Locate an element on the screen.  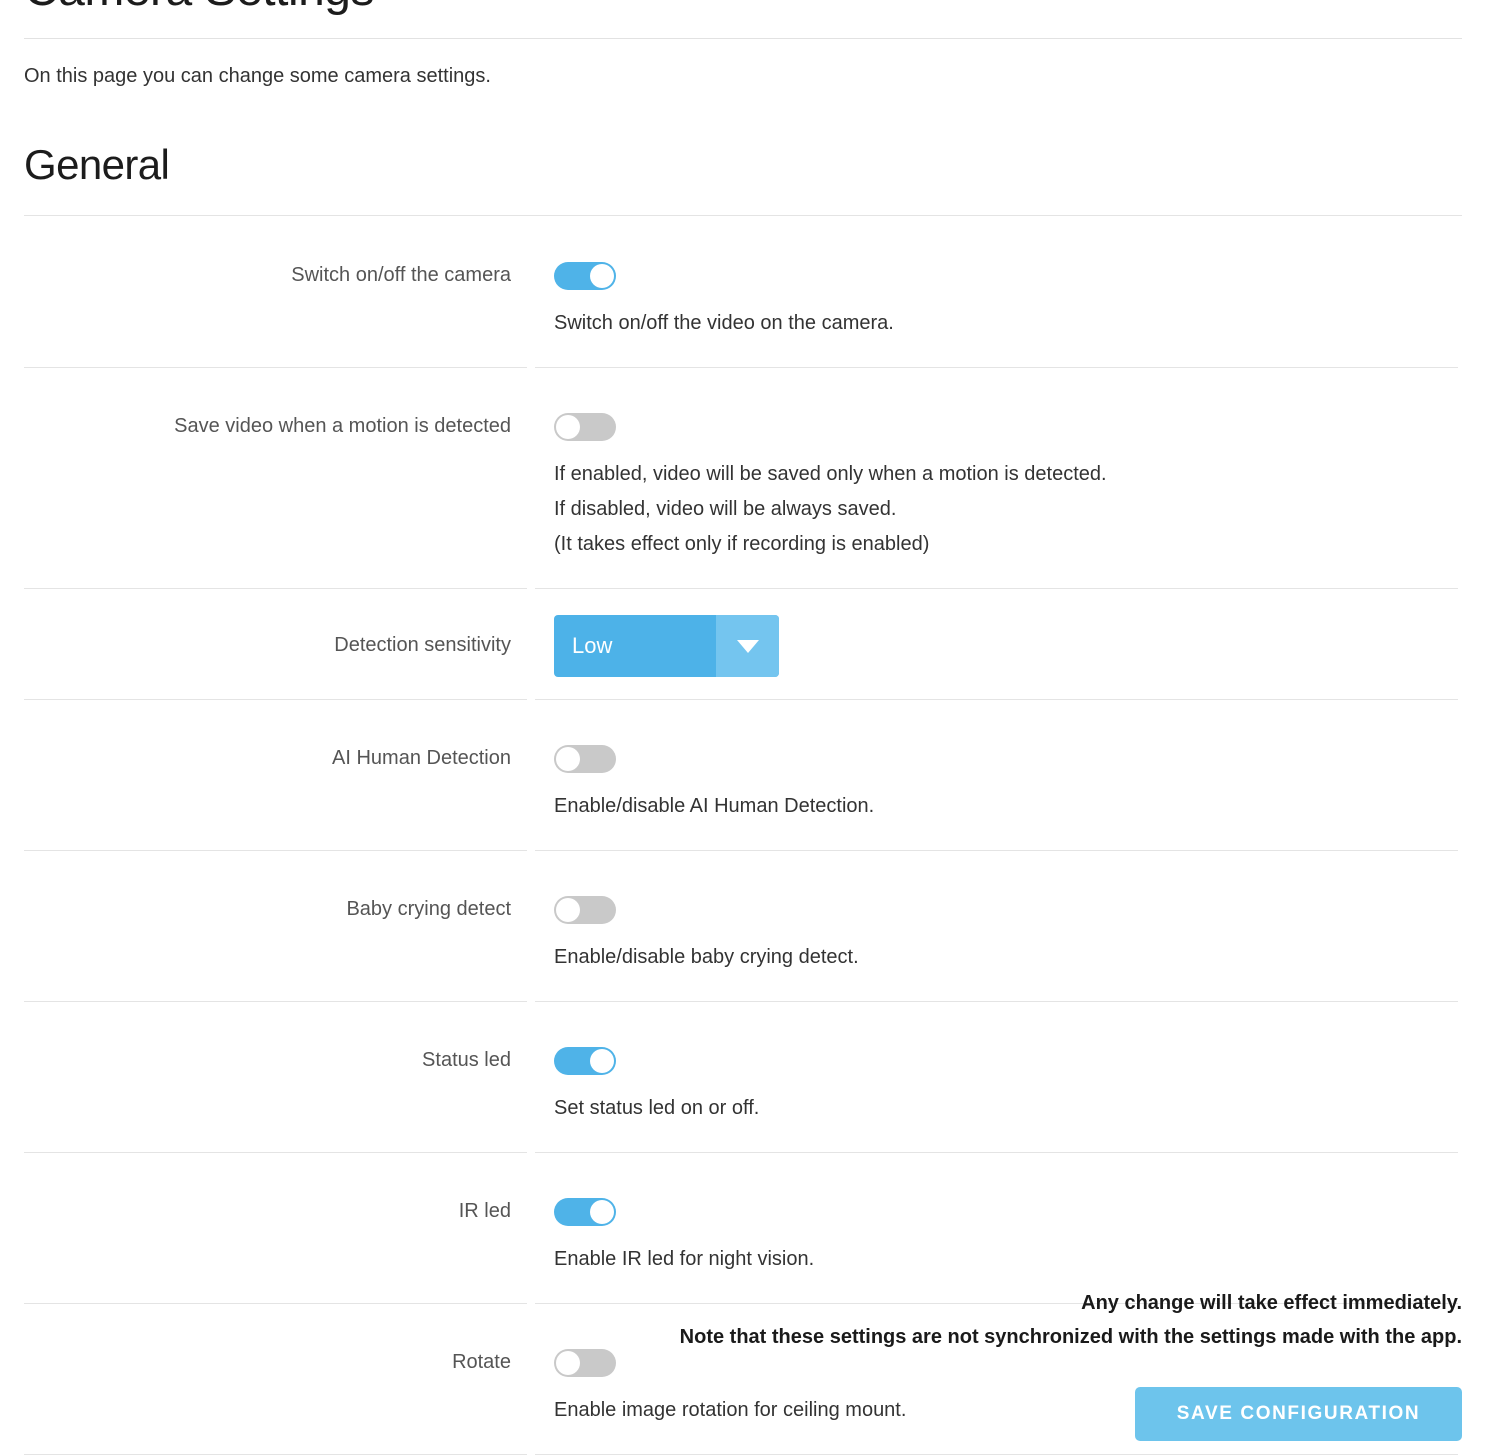
select-detection-sensitivity: Low is located at coordinates (666, 646).